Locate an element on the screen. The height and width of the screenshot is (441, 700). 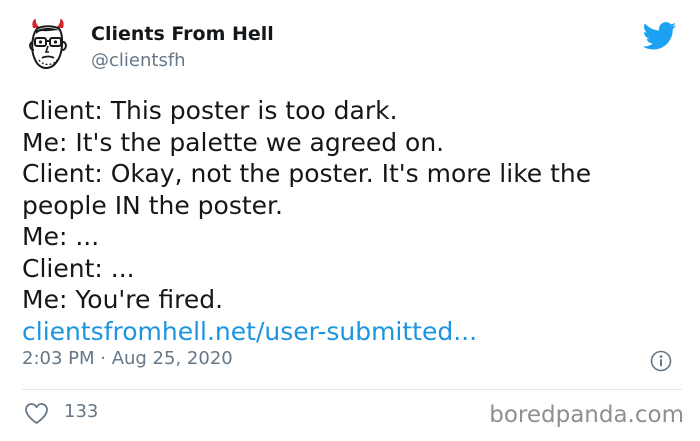
author-handle: @clientsfh is located at coordinates (138, 61).